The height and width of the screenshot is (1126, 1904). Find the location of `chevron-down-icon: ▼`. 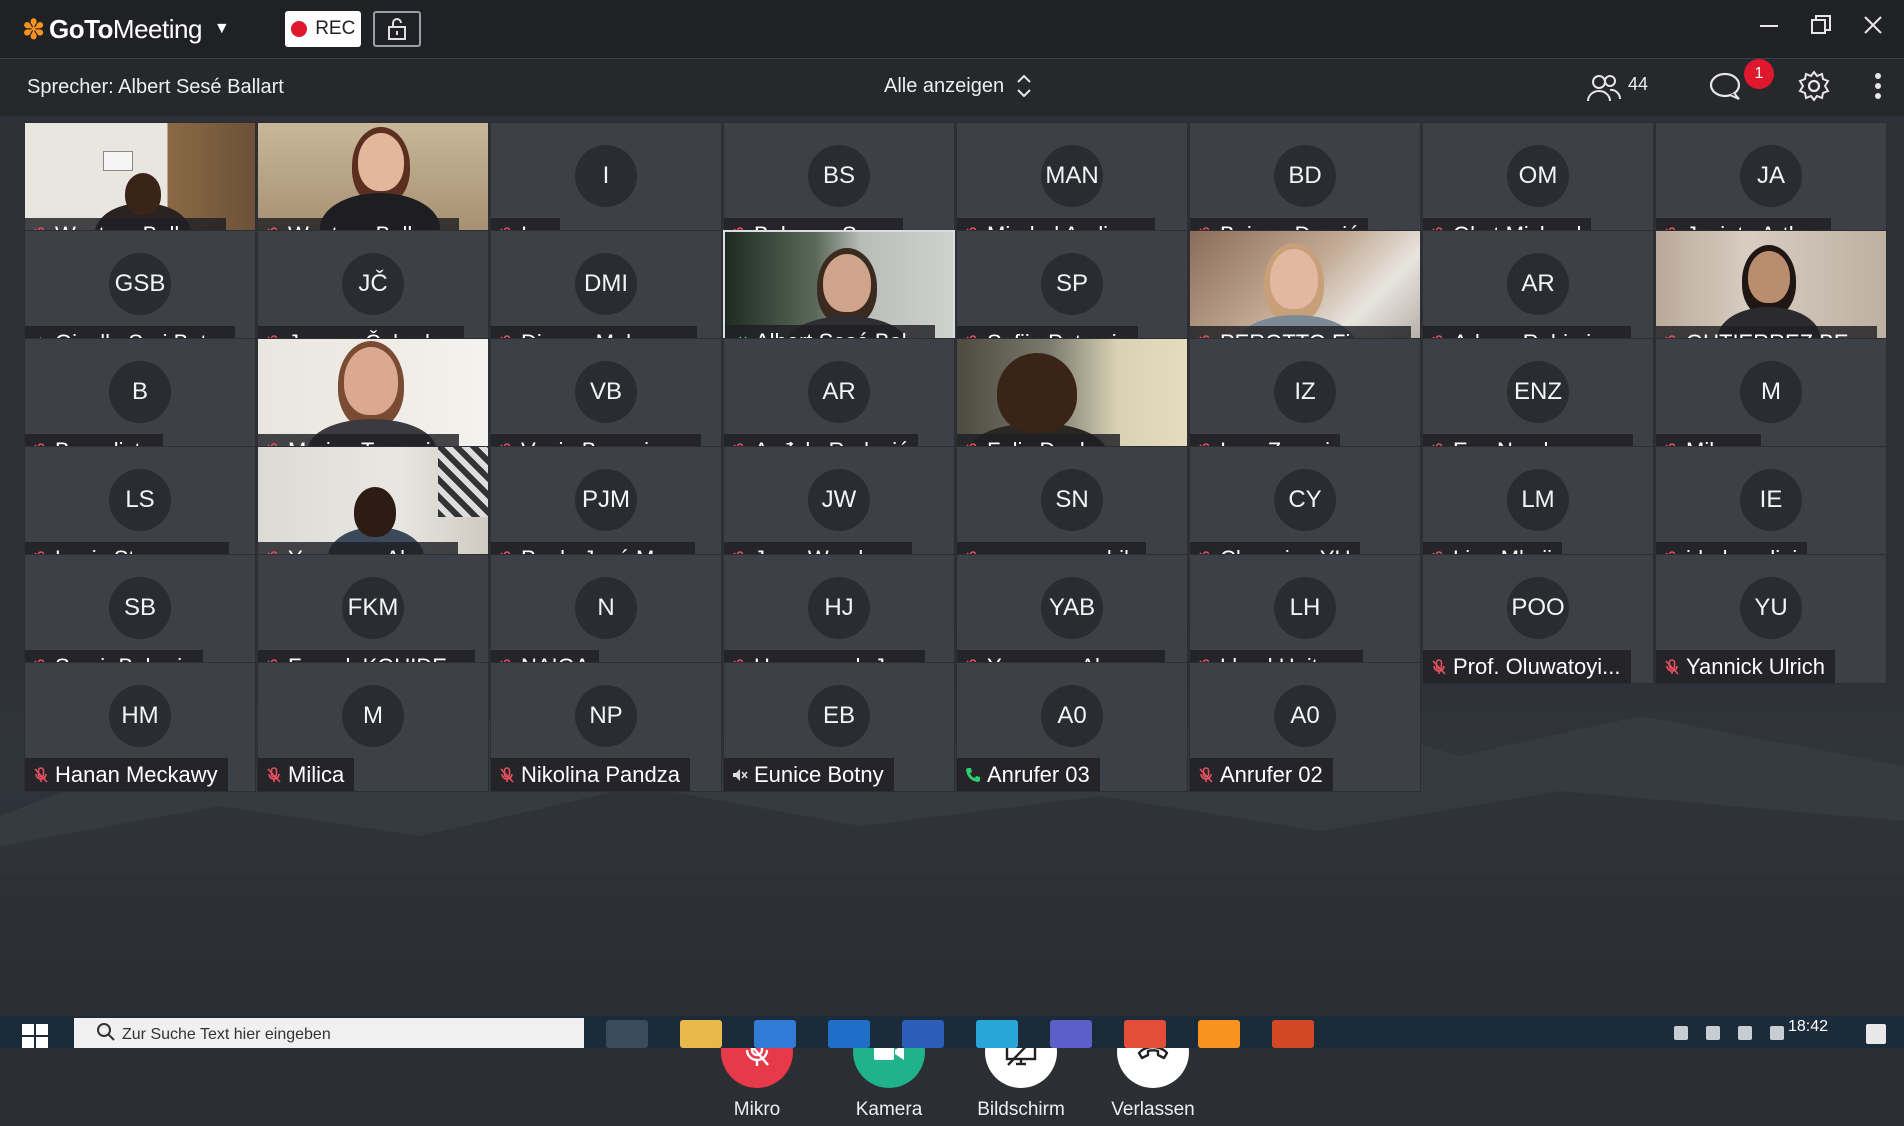

chevron-down-icon: ▼ is located at coordinates (222, 29).